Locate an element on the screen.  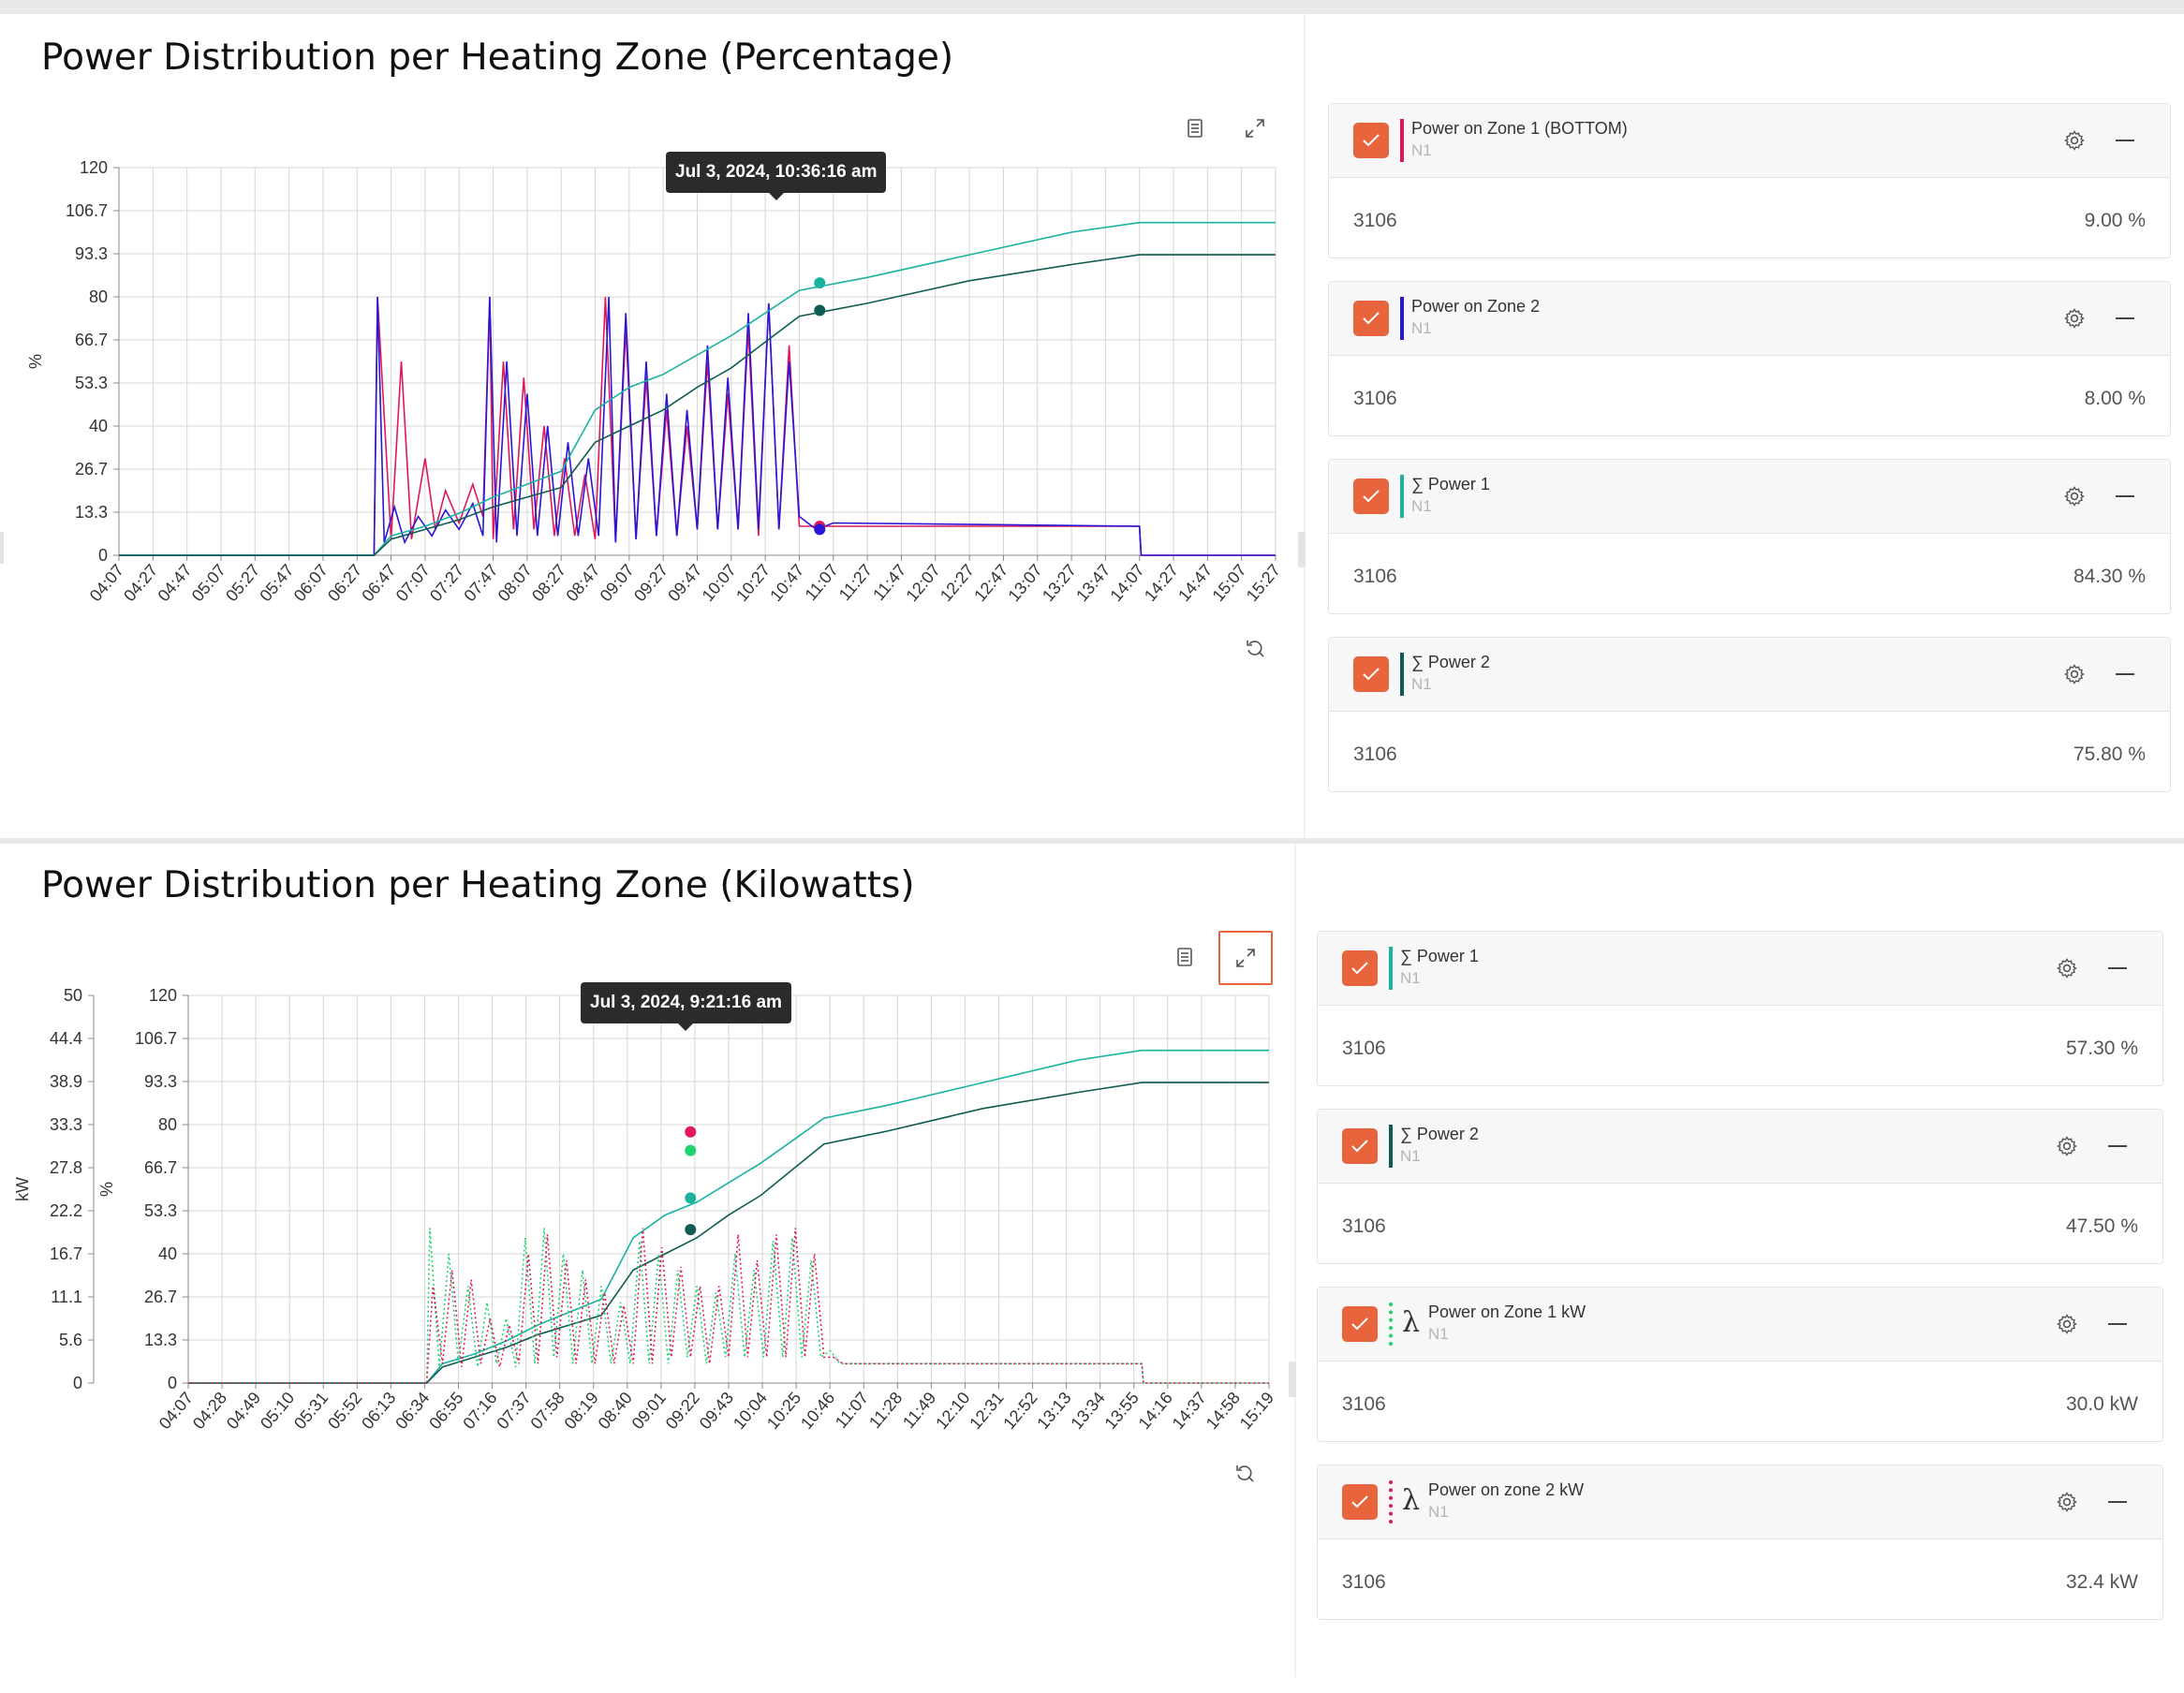
x-tick-label: 14:58 is located at coordinates (1223, 1411).